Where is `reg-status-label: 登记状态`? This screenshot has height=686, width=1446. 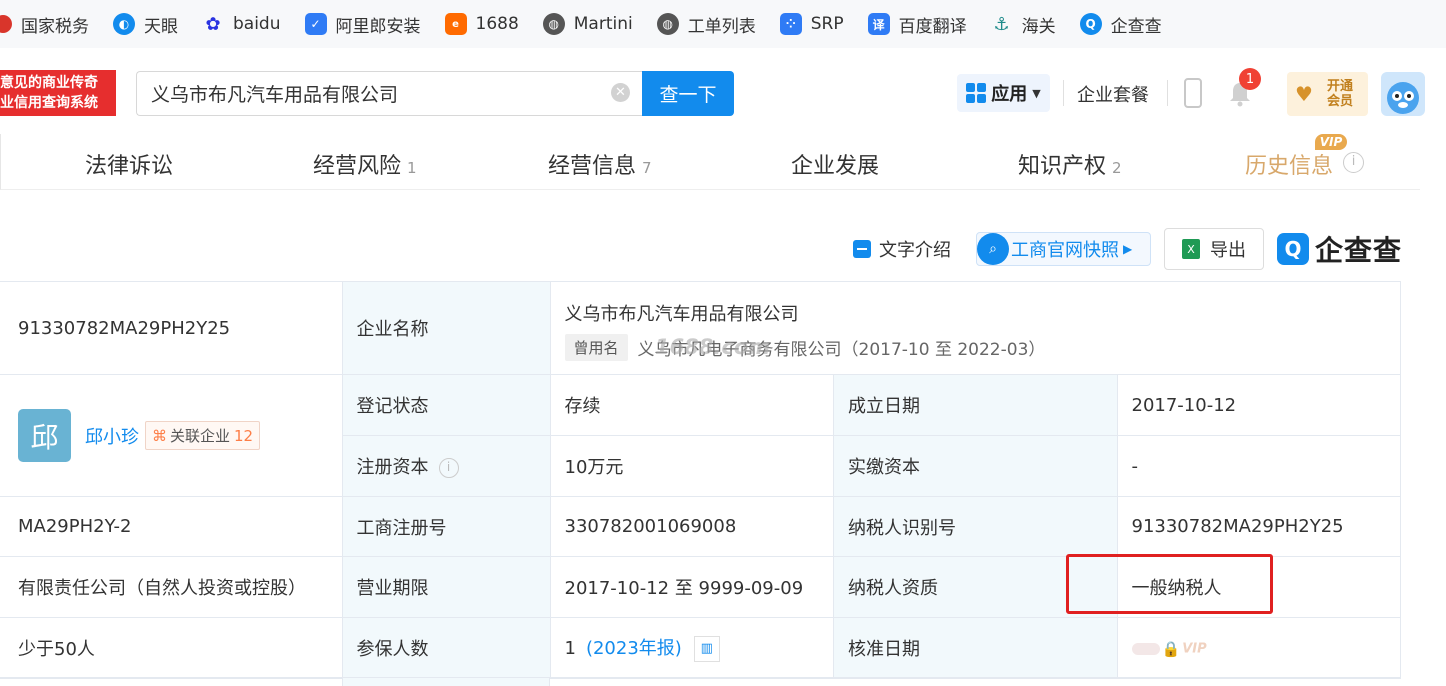
reg-status-label: 登记状态 is located at coordinates (446, 405).